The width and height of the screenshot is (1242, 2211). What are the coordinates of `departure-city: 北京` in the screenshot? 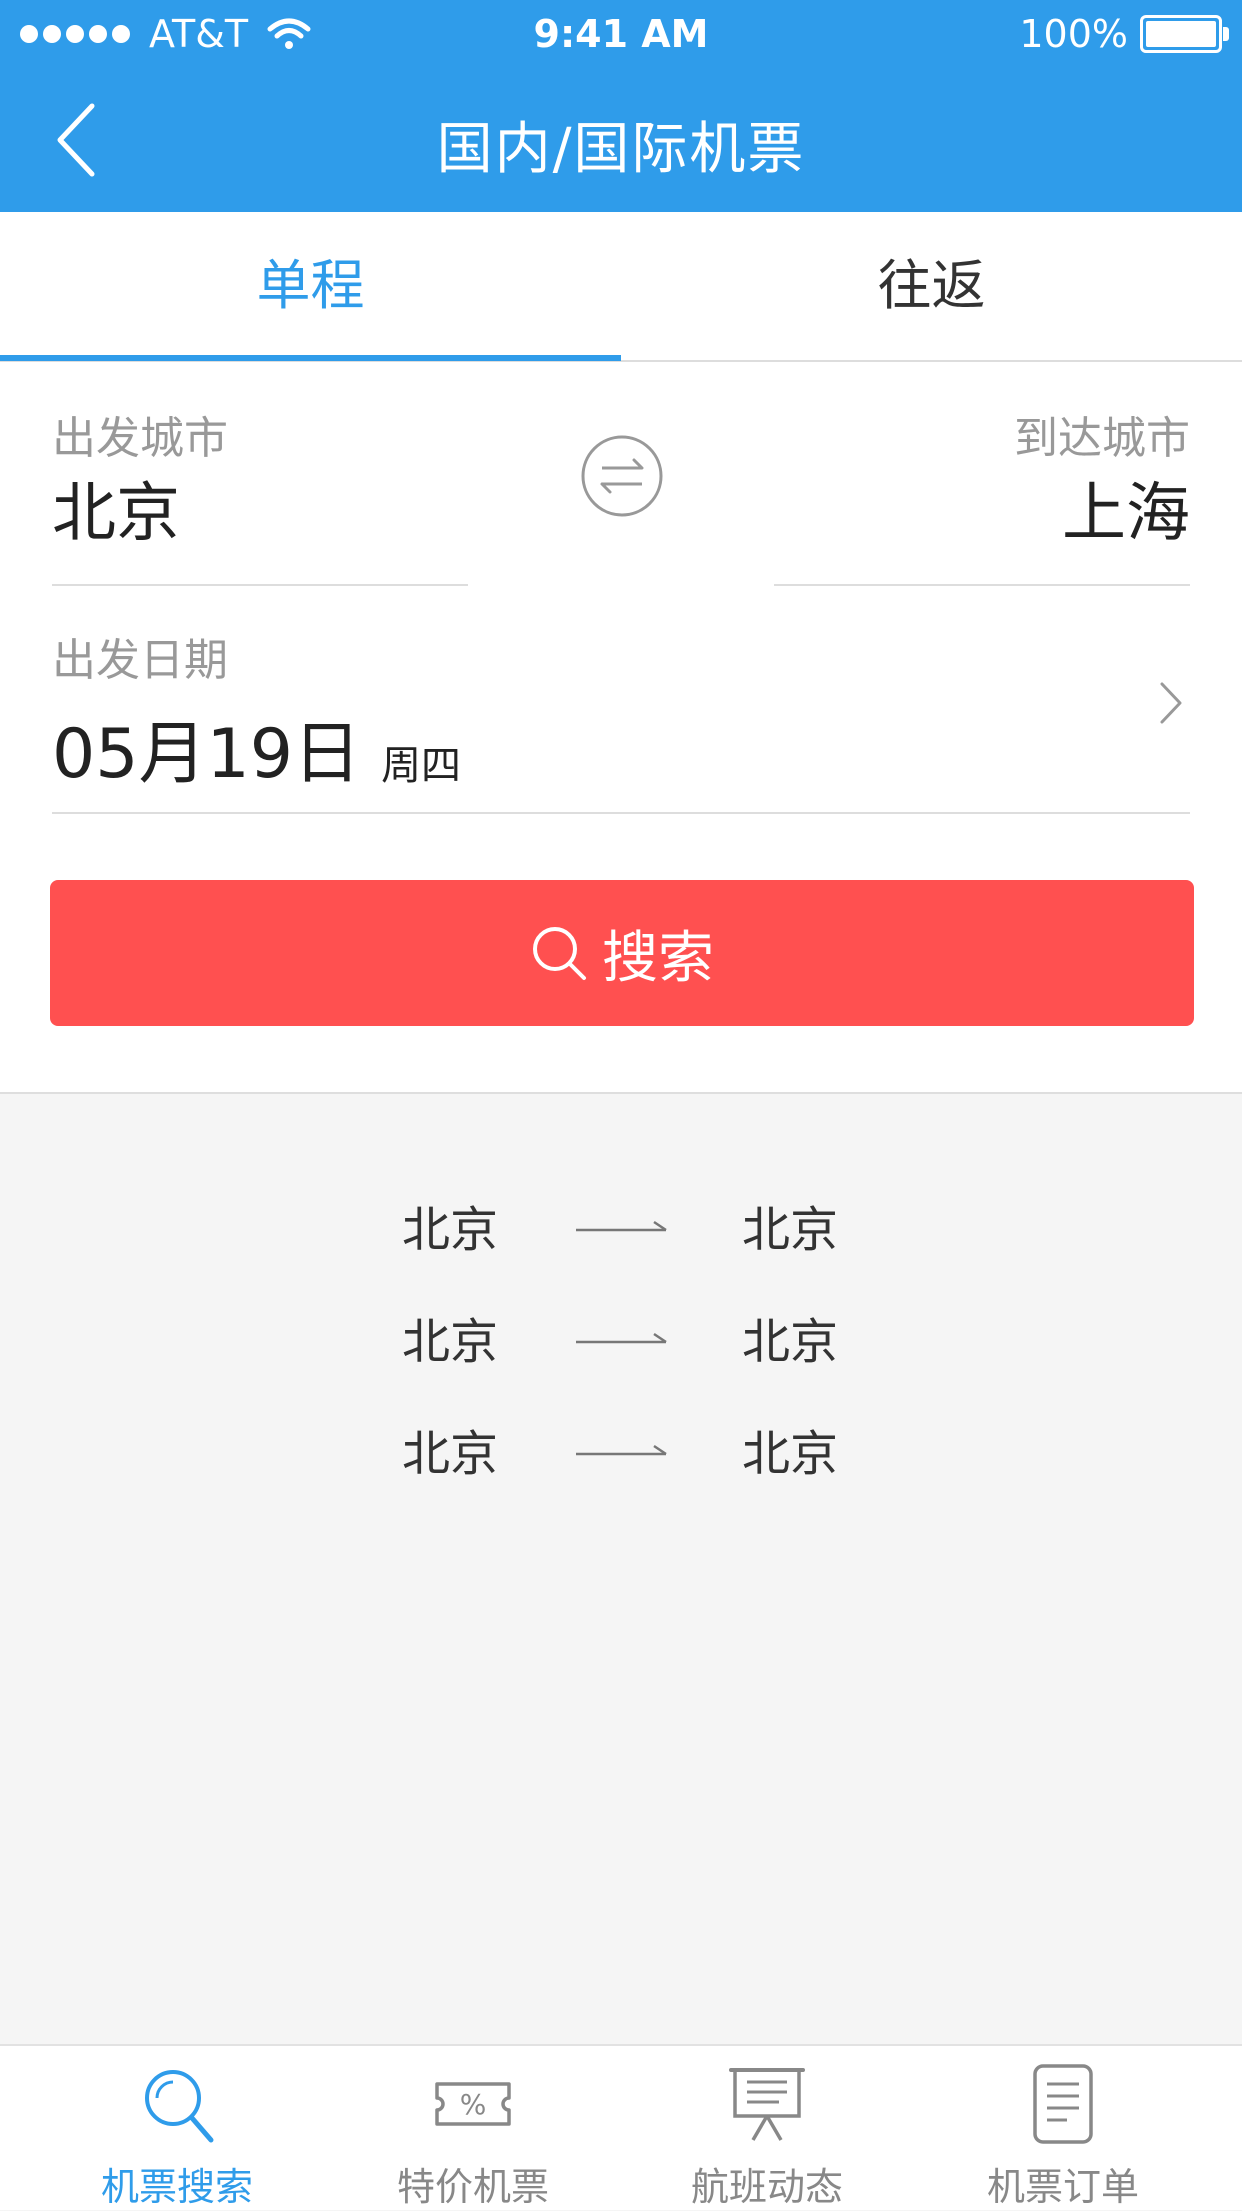 It's located at (116, 508).